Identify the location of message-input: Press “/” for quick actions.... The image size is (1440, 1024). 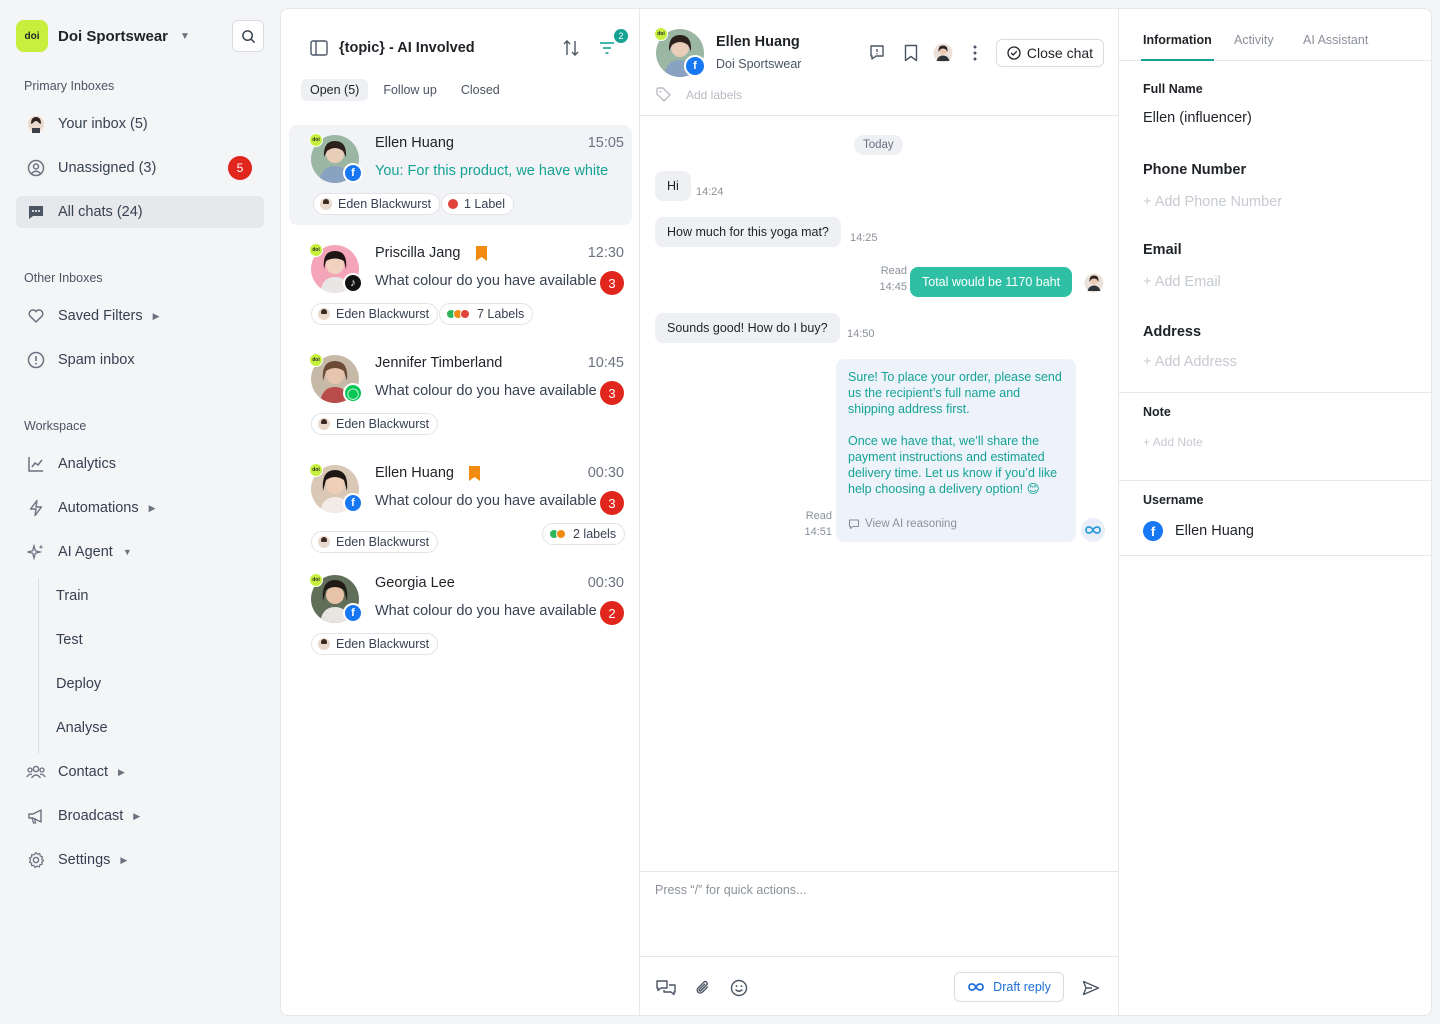
(730, 890).